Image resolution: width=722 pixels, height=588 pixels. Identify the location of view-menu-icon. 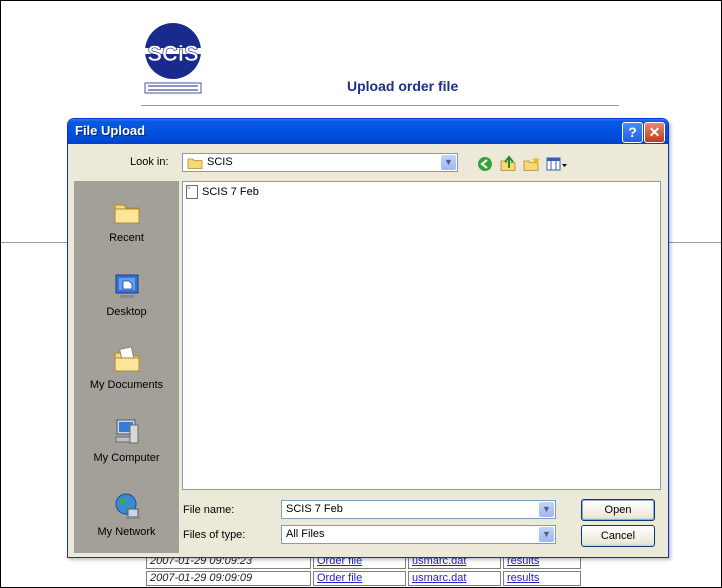
(557, 164).